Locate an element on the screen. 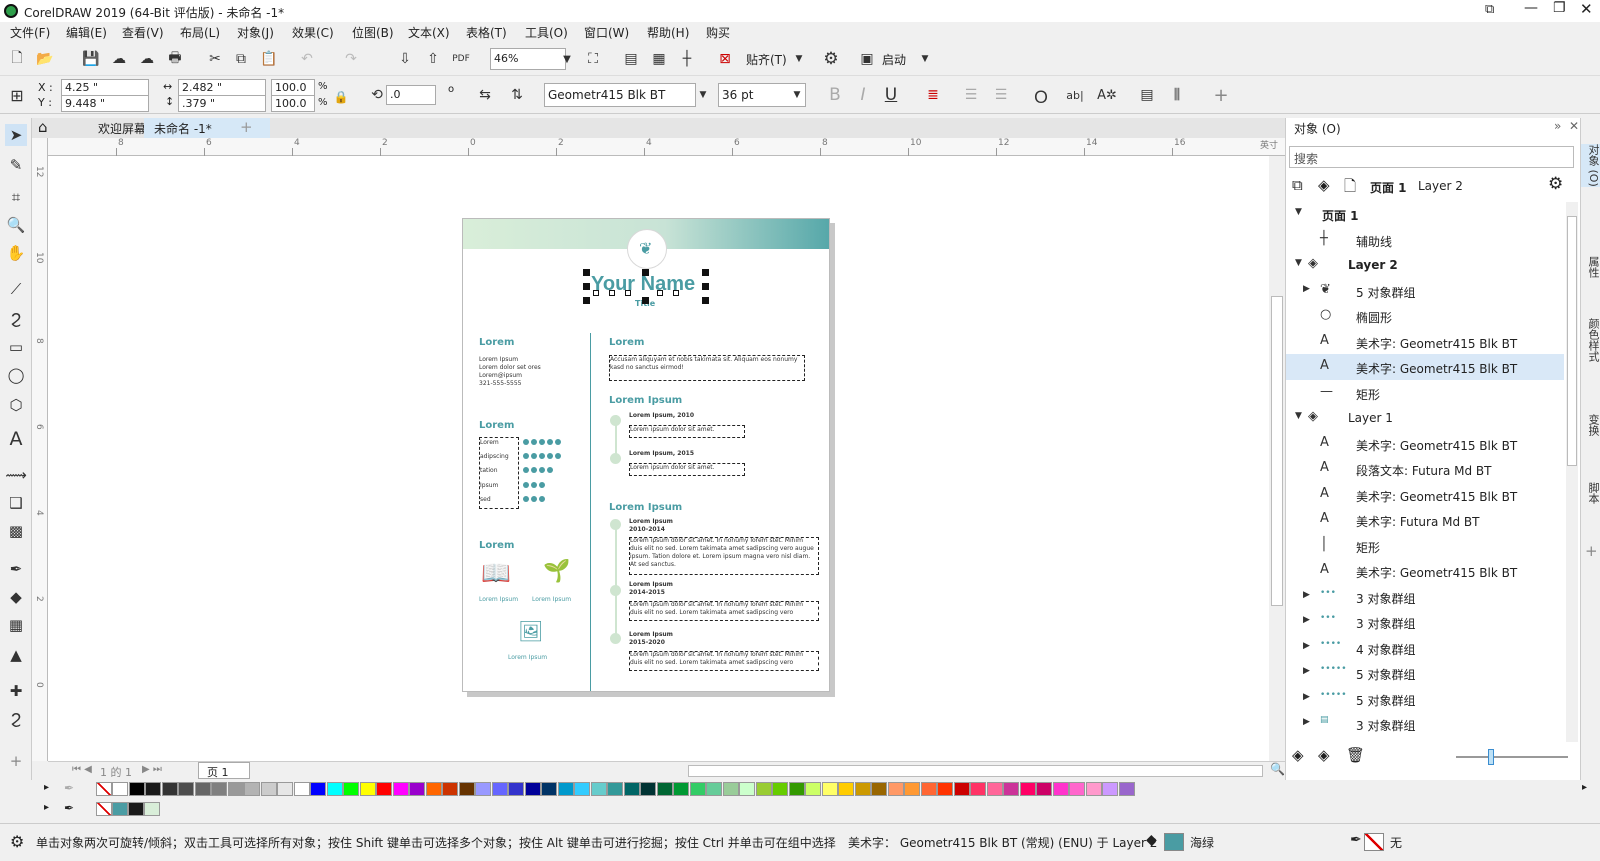  education-text: Lorem ipsum dolor sit amet. is located at coordinates (672, 430).